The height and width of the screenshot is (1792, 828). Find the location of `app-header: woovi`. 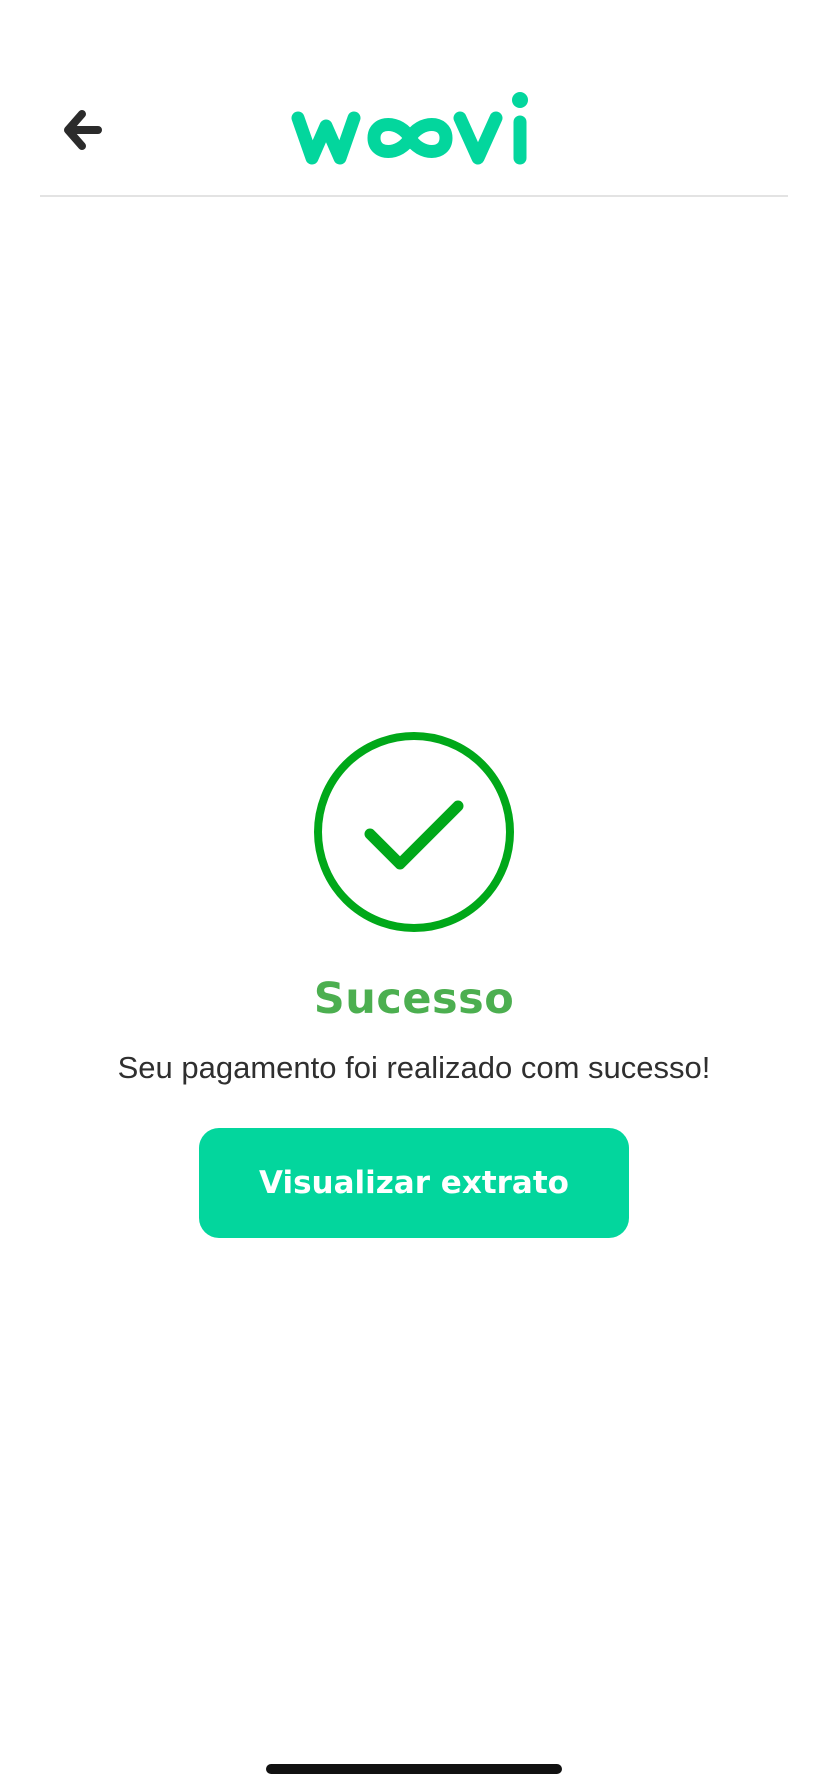

app-header: woovi is located at coordinates (414, 98).